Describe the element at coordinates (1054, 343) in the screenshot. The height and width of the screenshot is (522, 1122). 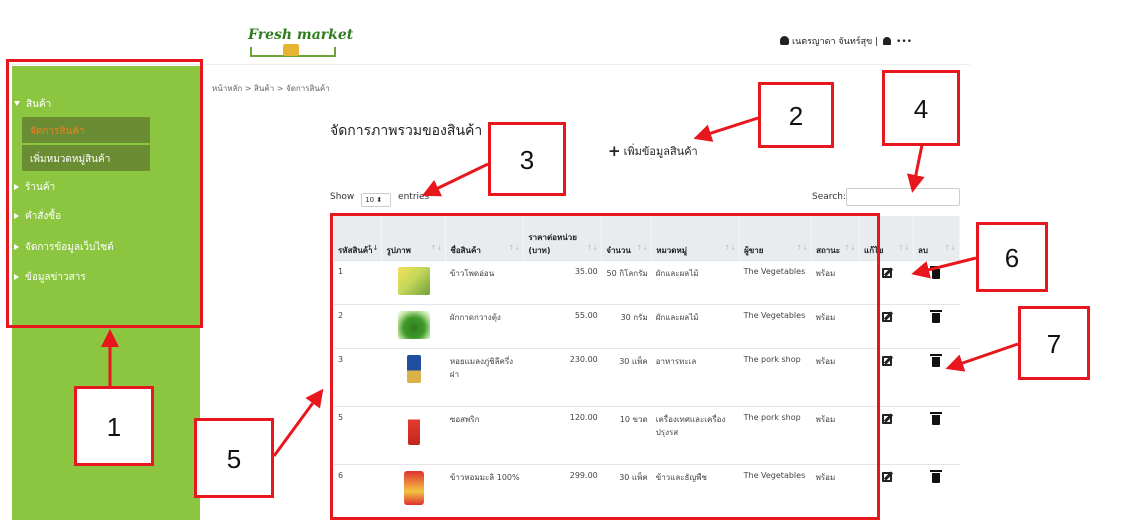
I see `callout-7: 7` at that location.